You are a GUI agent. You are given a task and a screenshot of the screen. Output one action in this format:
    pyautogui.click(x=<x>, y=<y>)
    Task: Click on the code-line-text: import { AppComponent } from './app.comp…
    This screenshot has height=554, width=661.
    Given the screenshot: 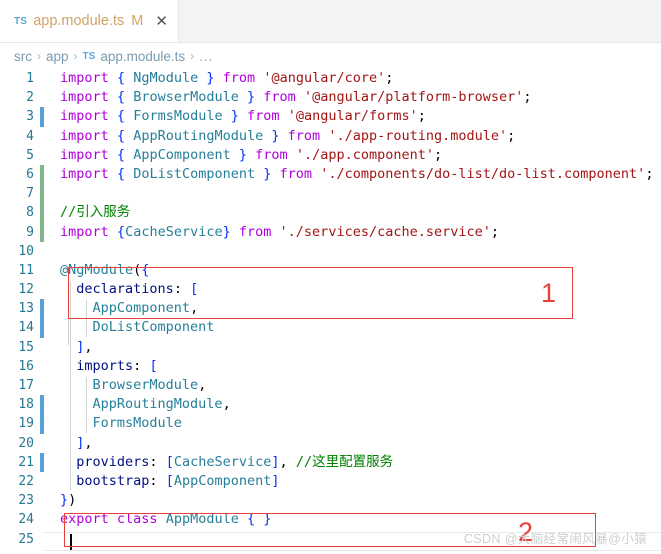 What is the action you would take?
    pyautogui.click(x=251, y=154)
    